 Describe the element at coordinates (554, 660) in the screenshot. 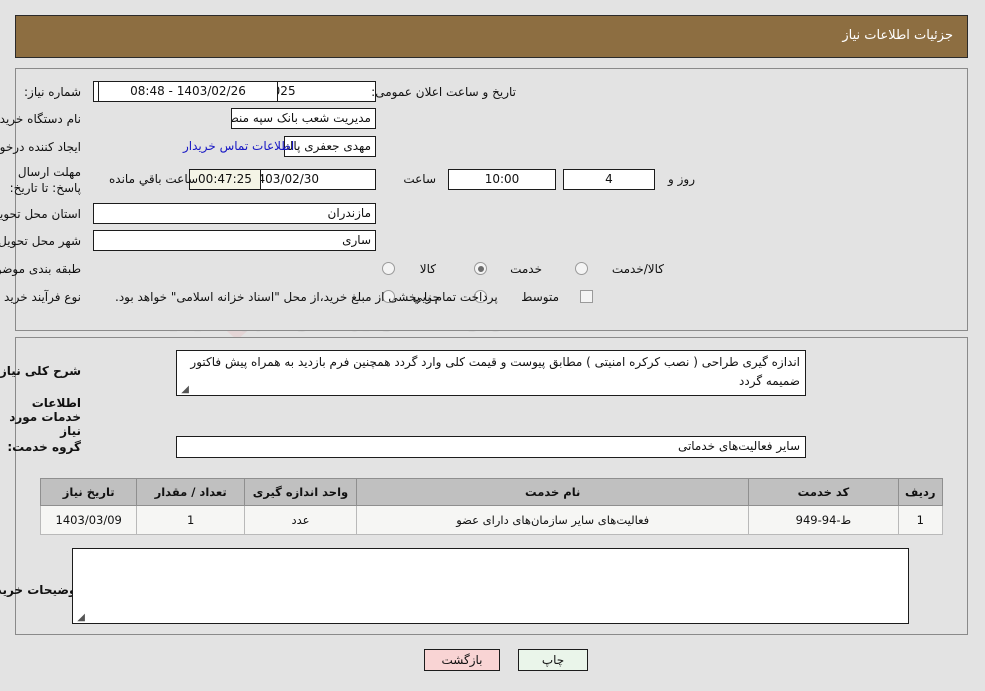

I see `print-button: چاپ` at that location.